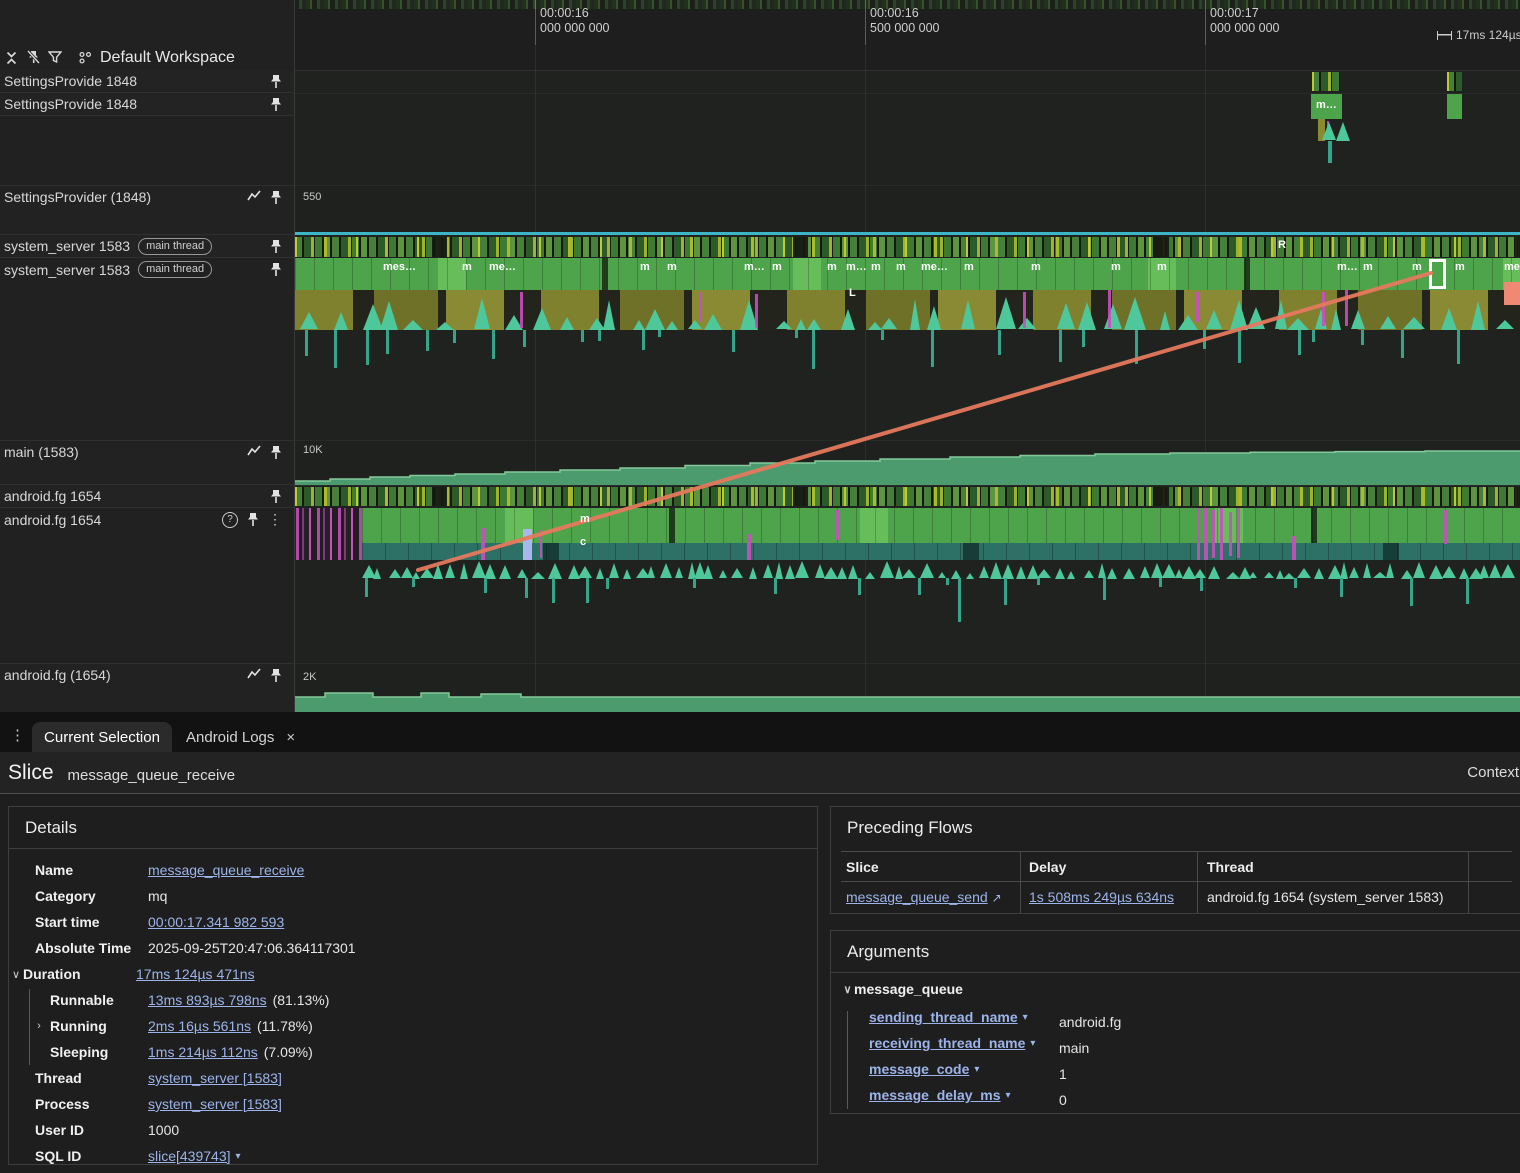 The height and width of the screenshot is (1173, 1520). I want to click on unpin-all-icon, so click(33, 58).